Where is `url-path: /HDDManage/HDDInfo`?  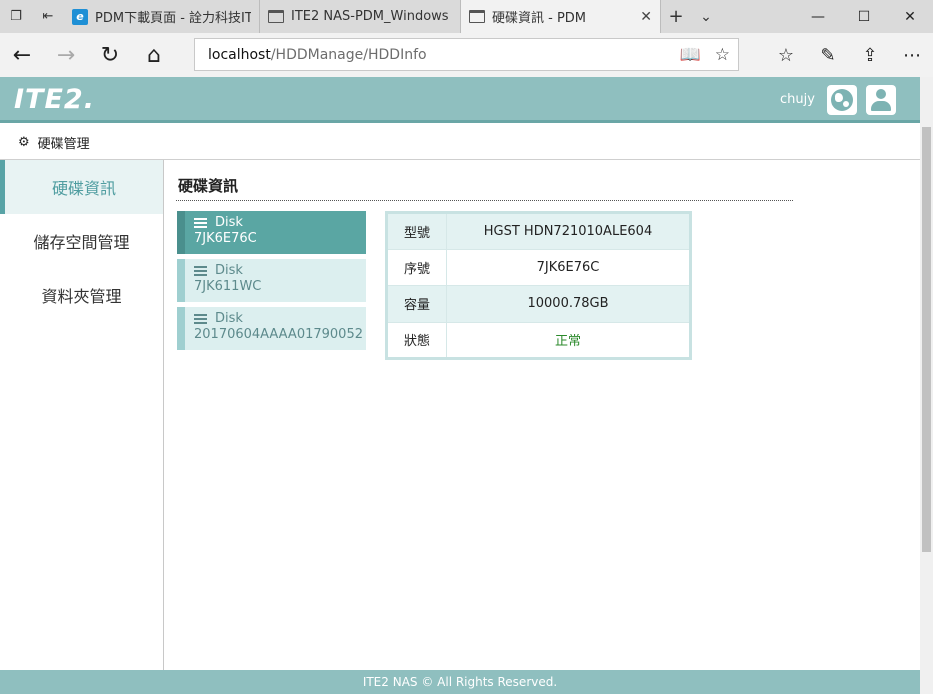 url-path: /HDDManage/HDDInfo is located at coordinates (348, 54).